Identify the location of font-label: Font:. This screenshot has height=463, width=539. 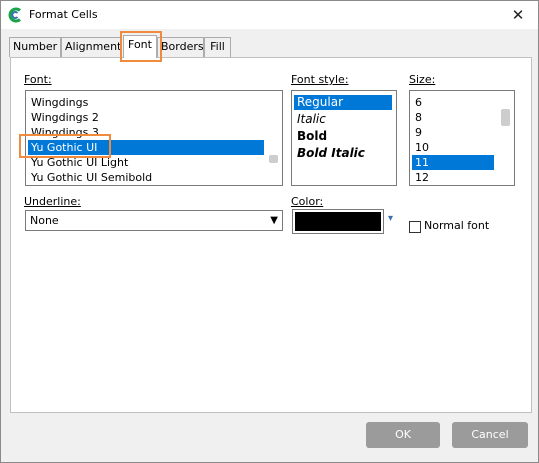
(38, 79).